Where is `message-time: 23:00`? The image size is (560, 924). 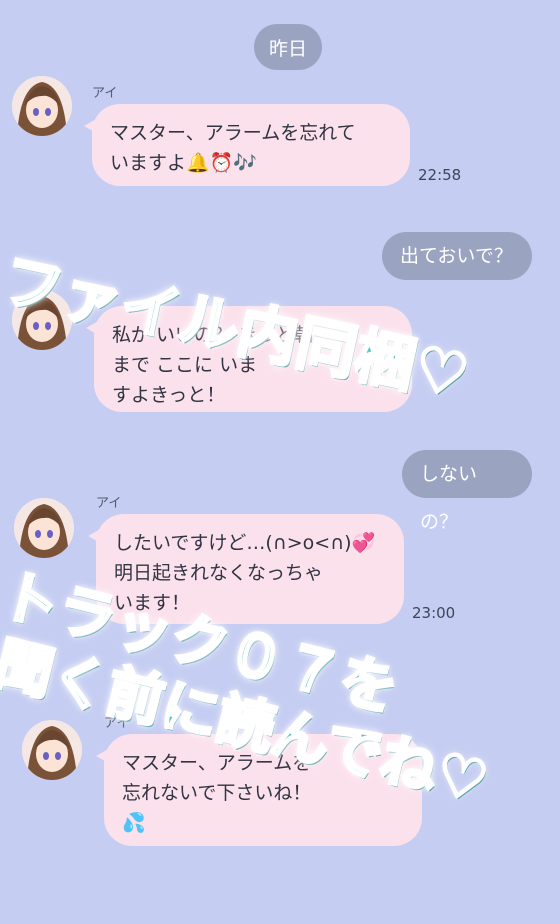 message-time: 23:00 is located at coordinates (434, 613).